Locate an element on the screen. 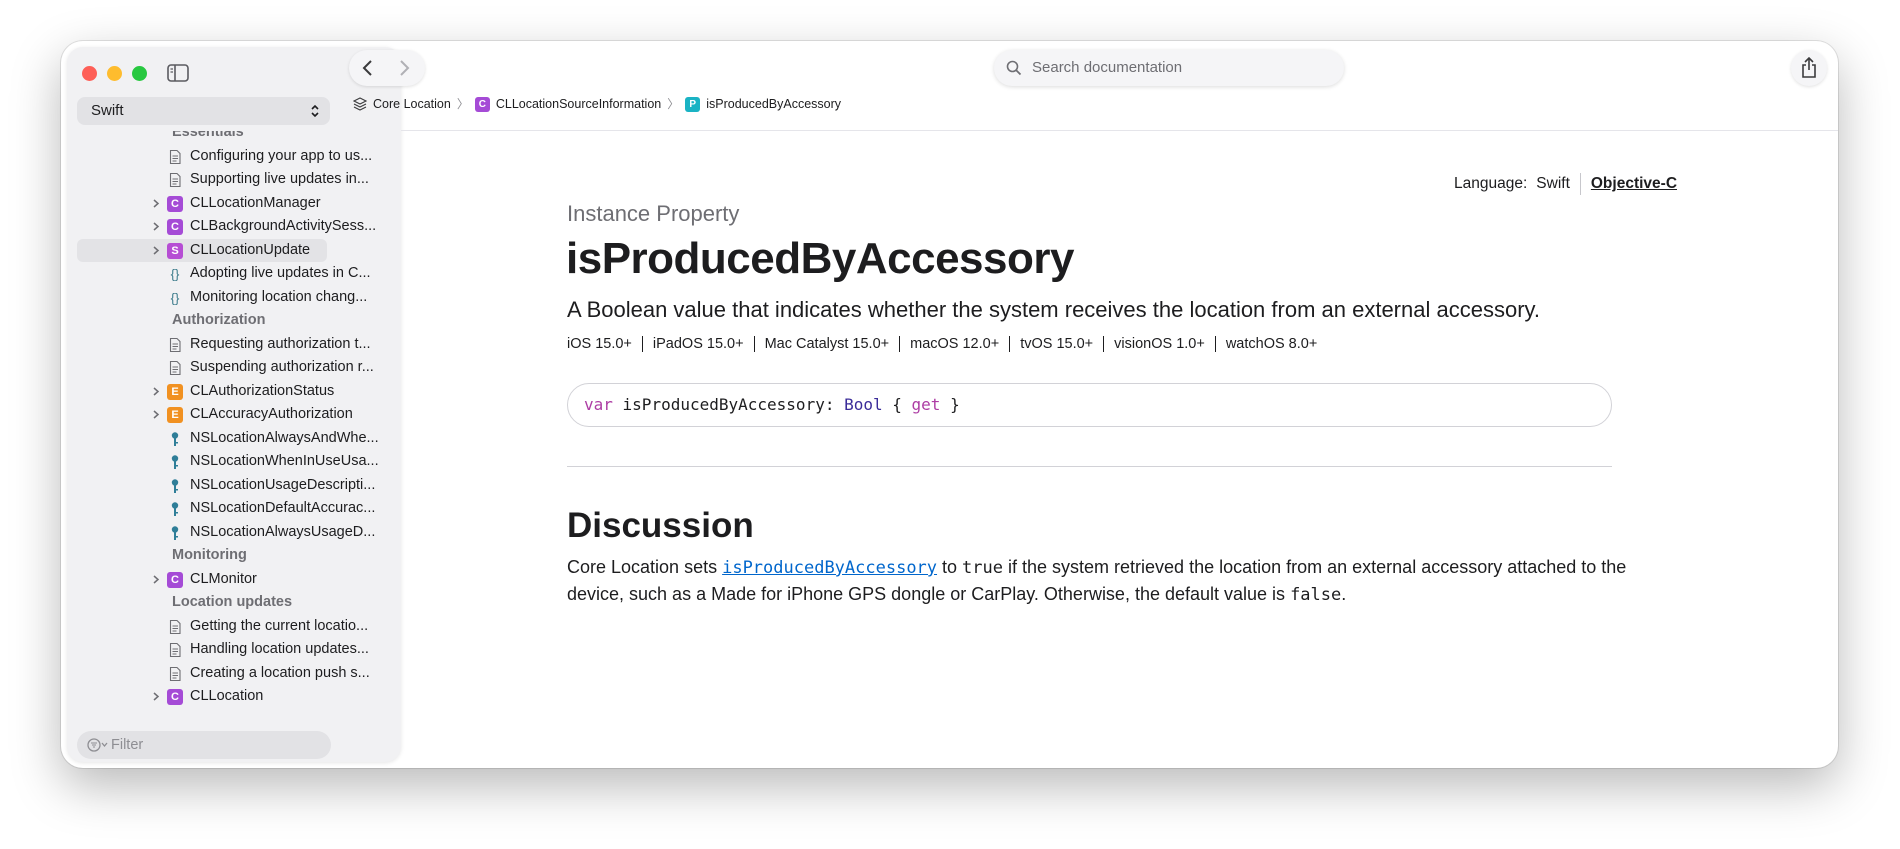 The image size is (1900, 849). platform-version: visionOS 1.0+ is located at coordinates (1159, 344).